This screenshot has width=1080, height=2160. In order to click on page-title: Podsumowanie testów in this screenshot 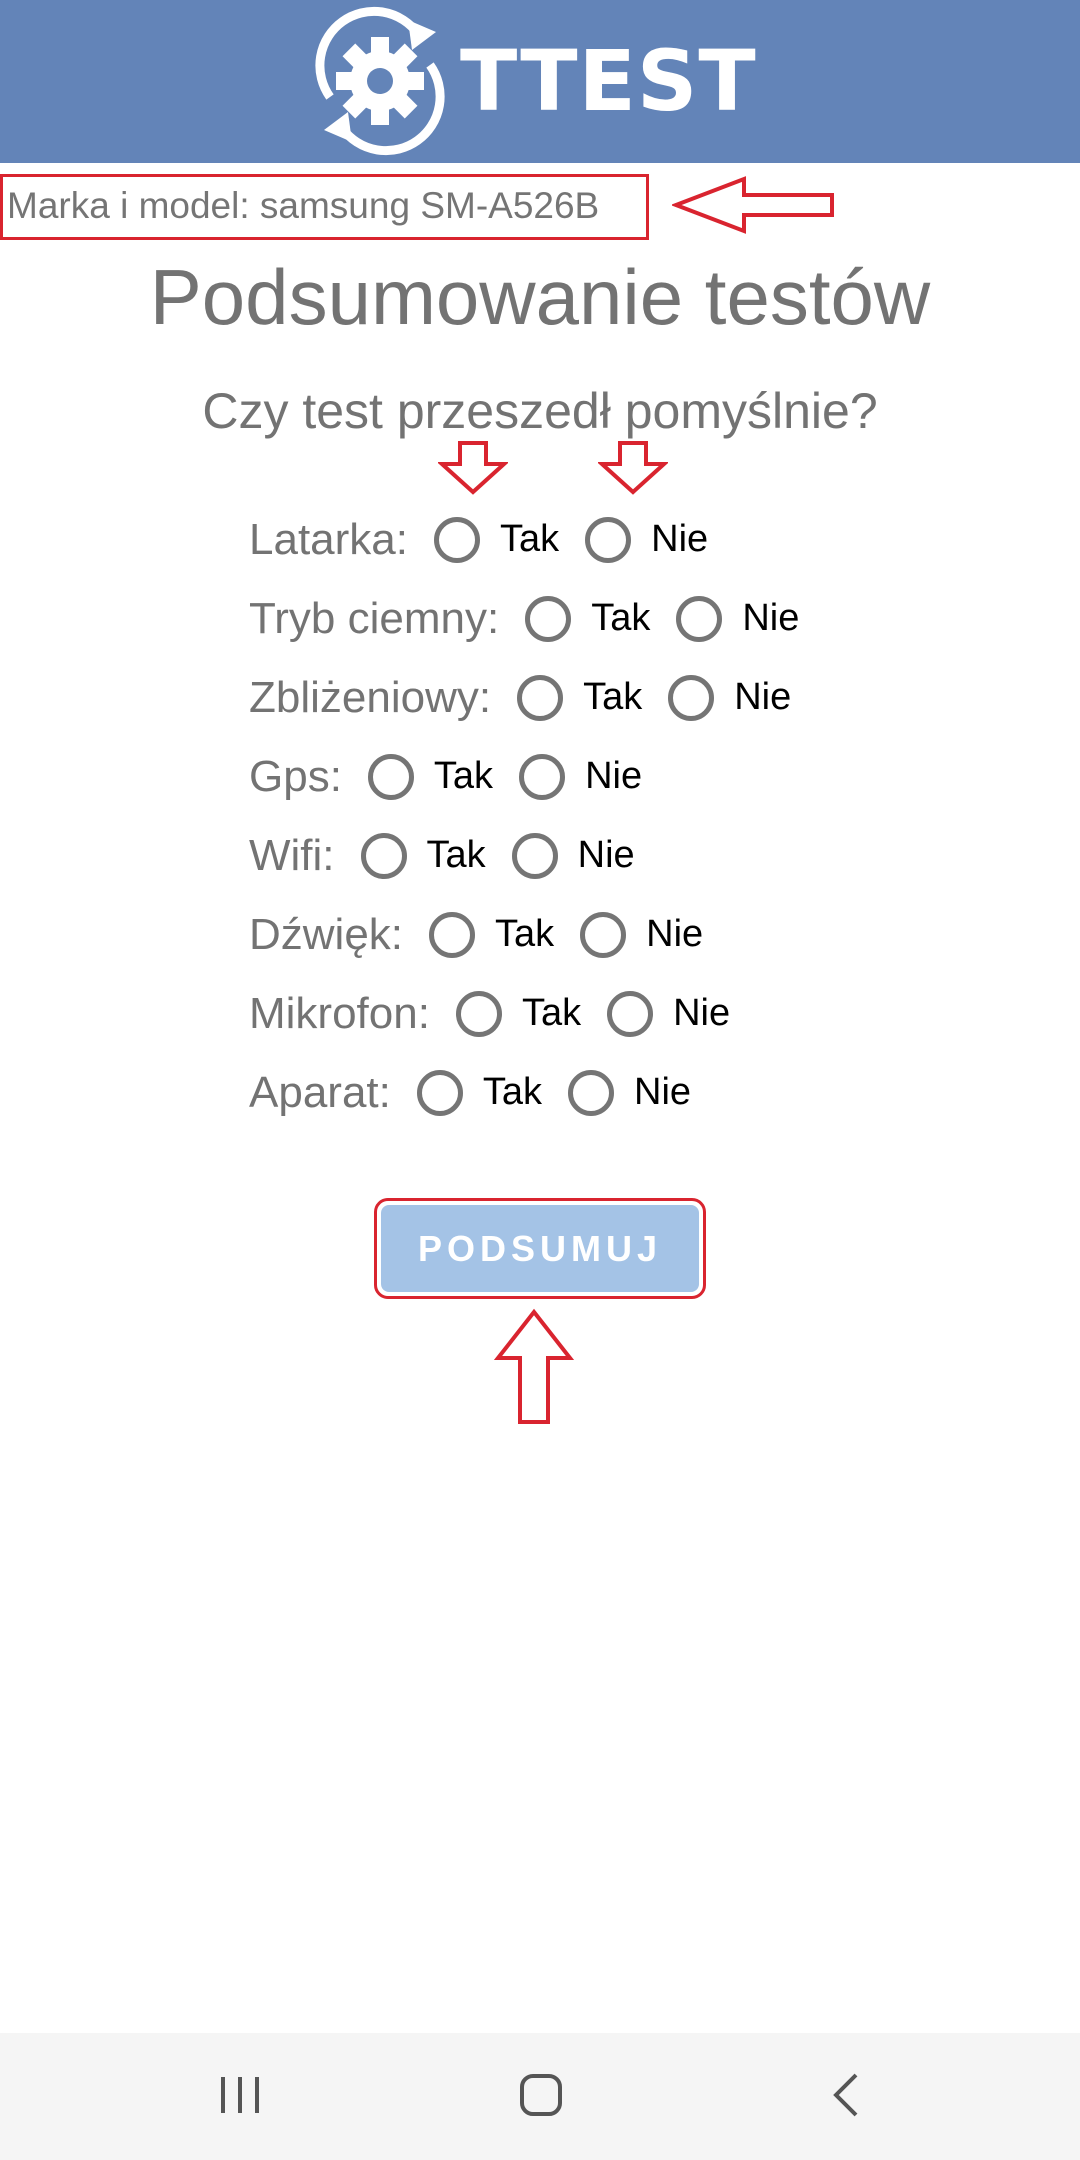, I will do `click(540, 297)`.